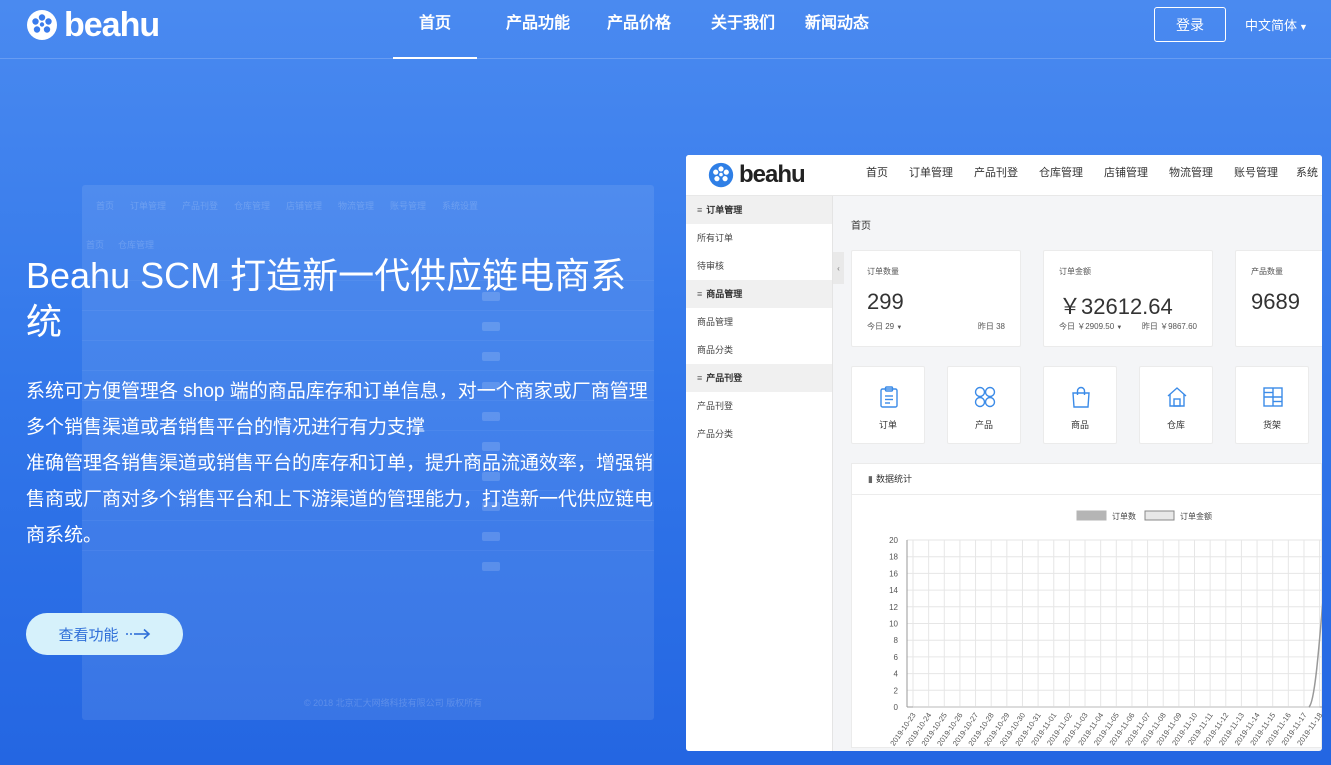 The image size is (1331, 765). I want to click on ghost-nav-item: 账号管理, so click(408, 206).